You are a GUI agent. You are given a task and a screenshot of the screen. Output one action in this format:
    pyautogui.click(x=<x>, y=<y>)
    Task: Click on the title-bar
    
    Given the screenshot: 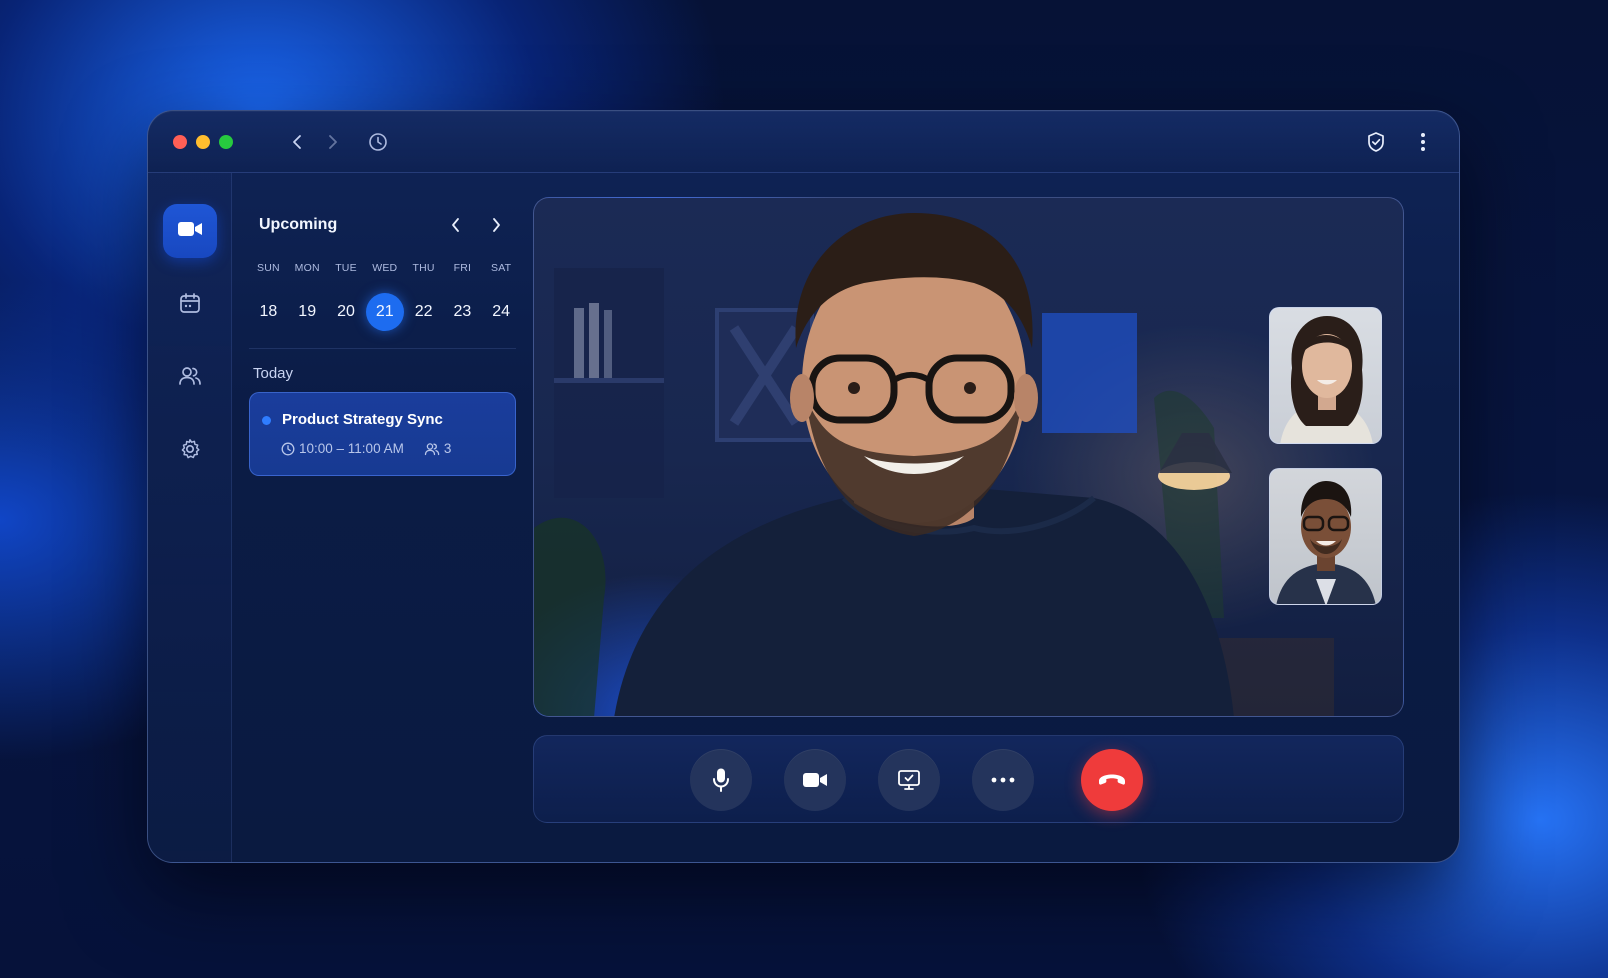 What is the action you would take?
    pyautogui.click(x=803, y=142)
    